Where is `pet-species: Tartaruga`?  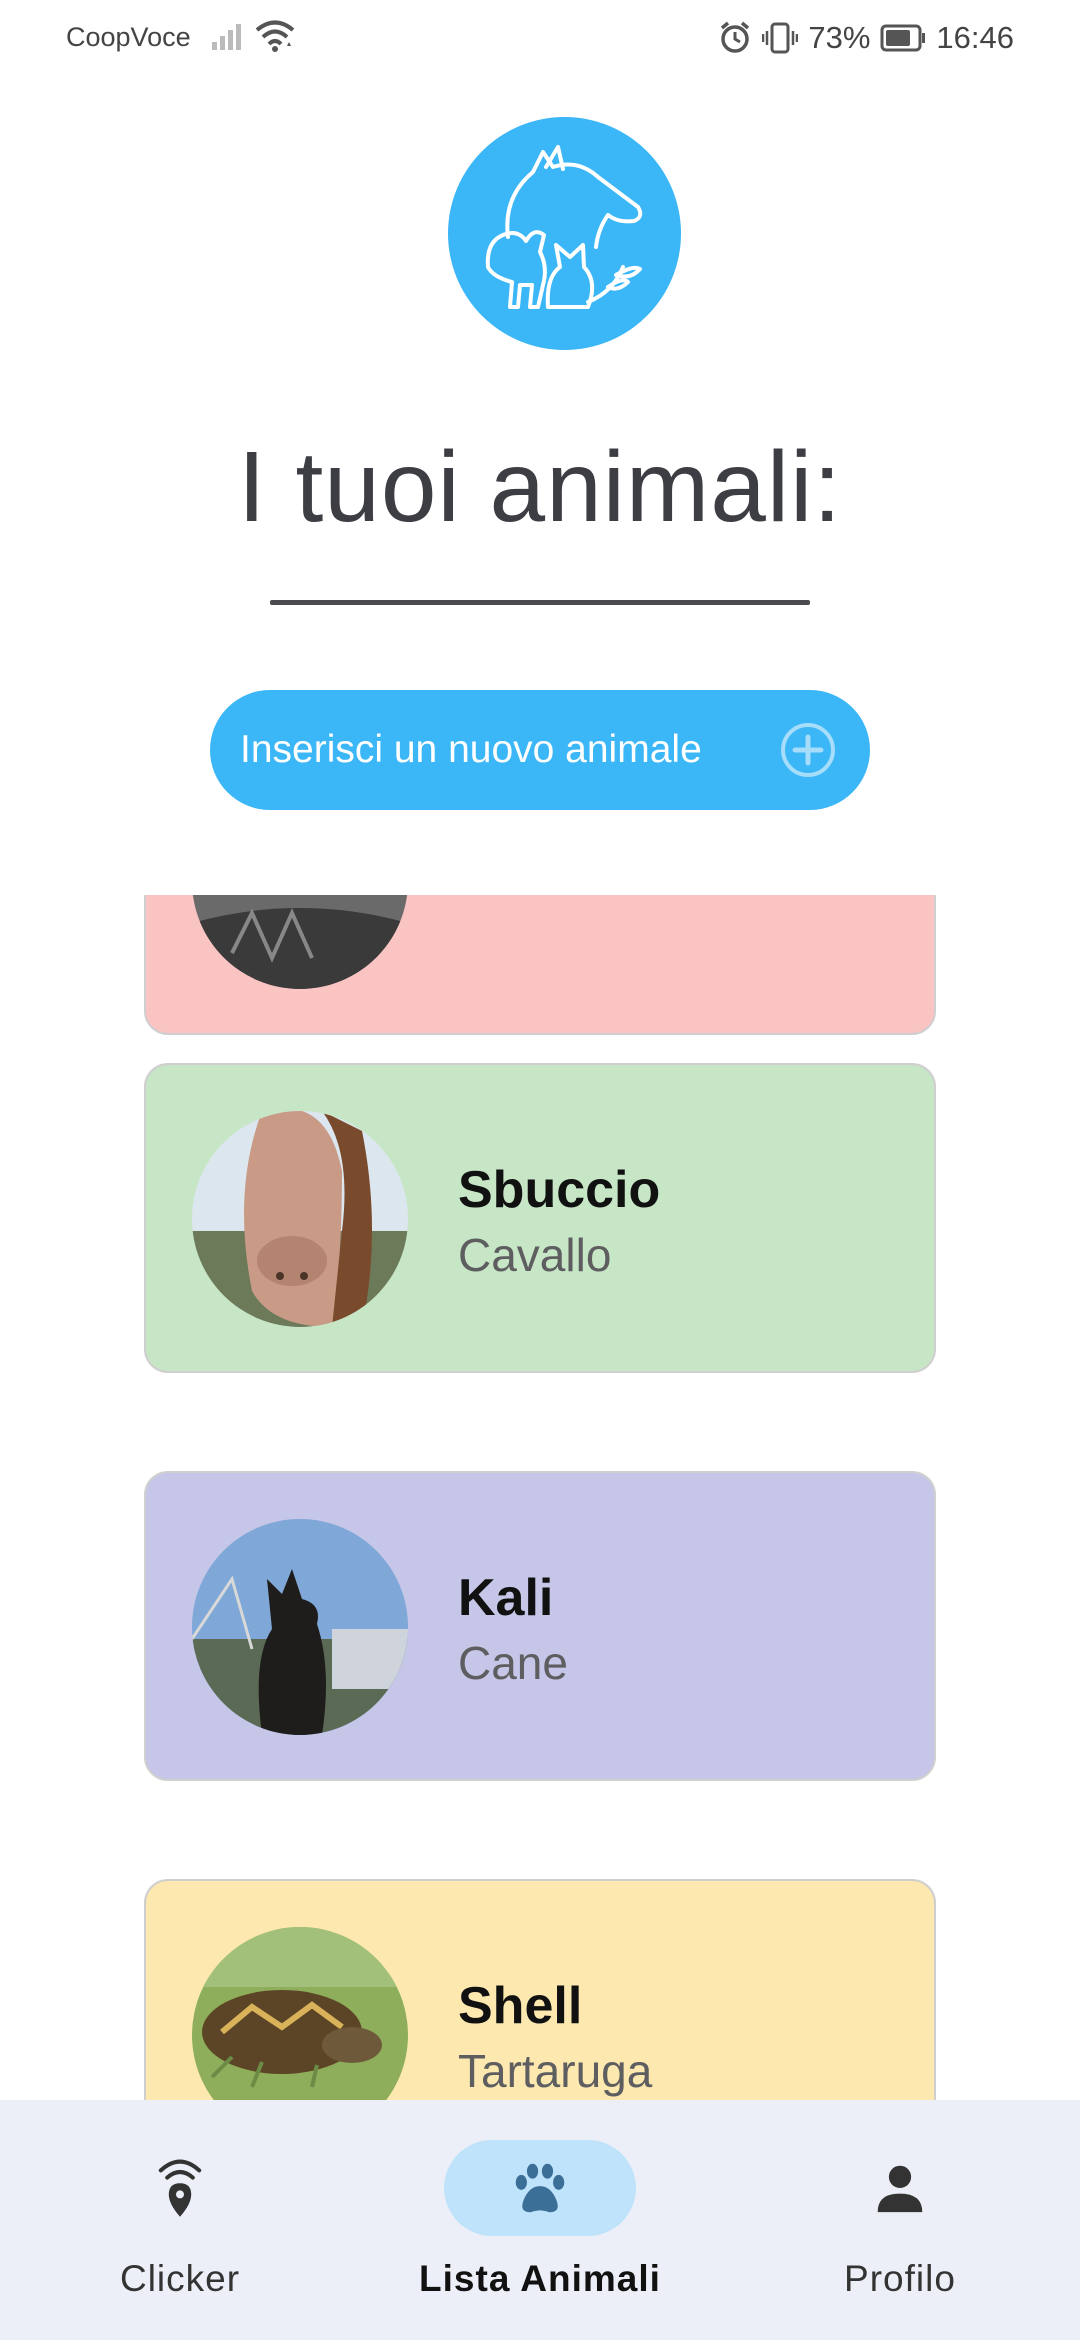 pet-species: Tartaruga is located at coordinates (555, 2071).